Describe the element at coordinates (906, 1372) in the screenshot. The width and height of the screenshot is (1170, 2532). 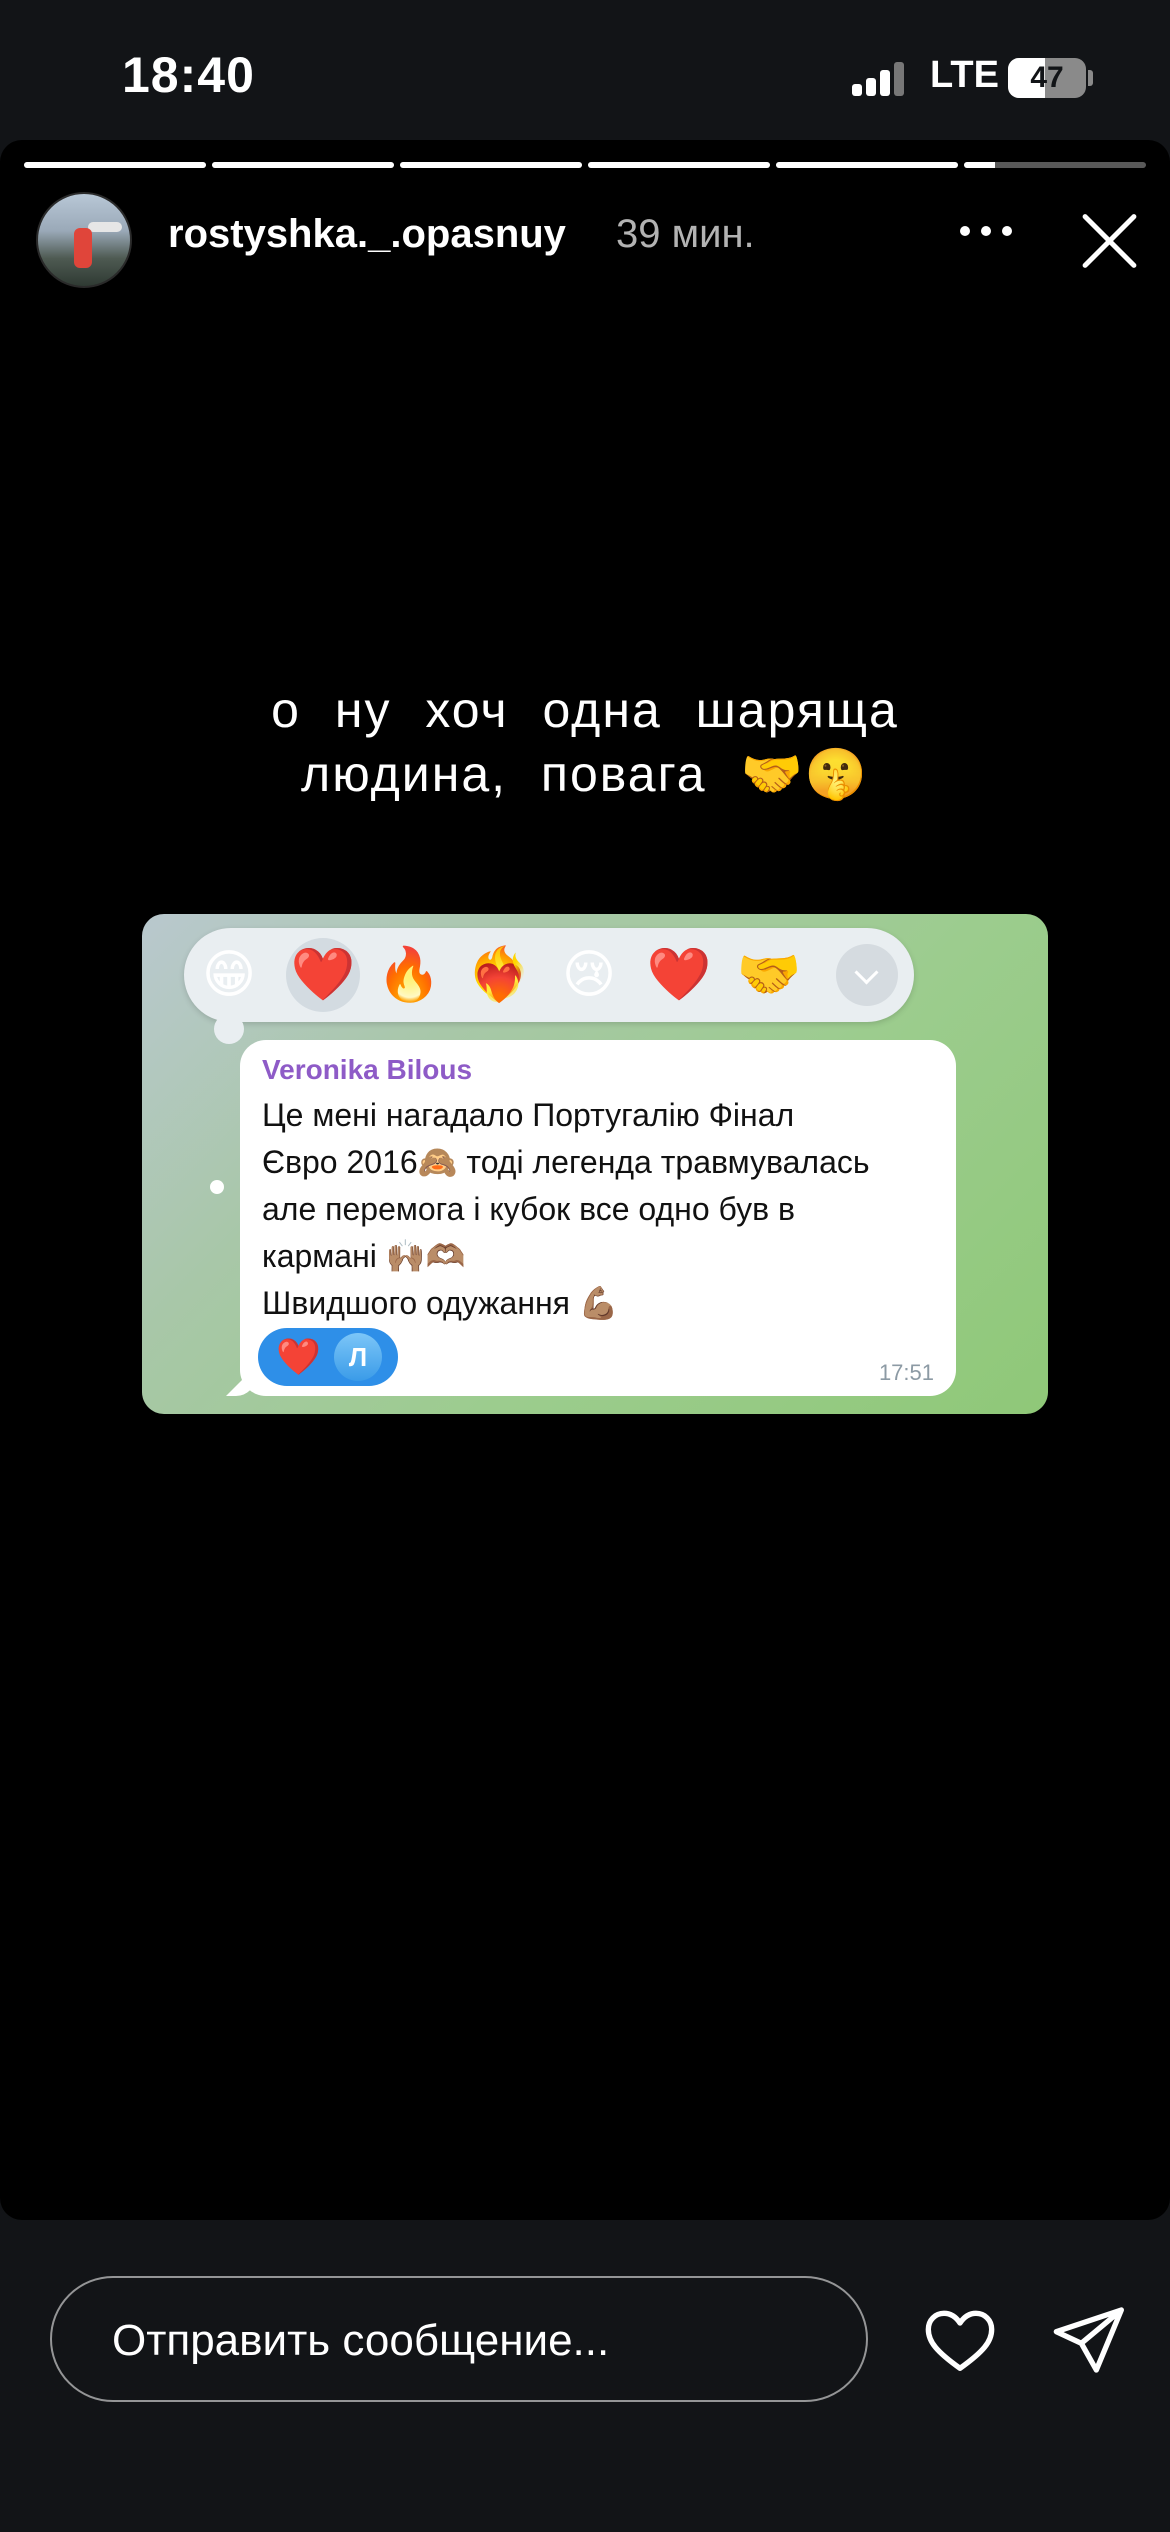
I see `message-time: 17:51` at that location.